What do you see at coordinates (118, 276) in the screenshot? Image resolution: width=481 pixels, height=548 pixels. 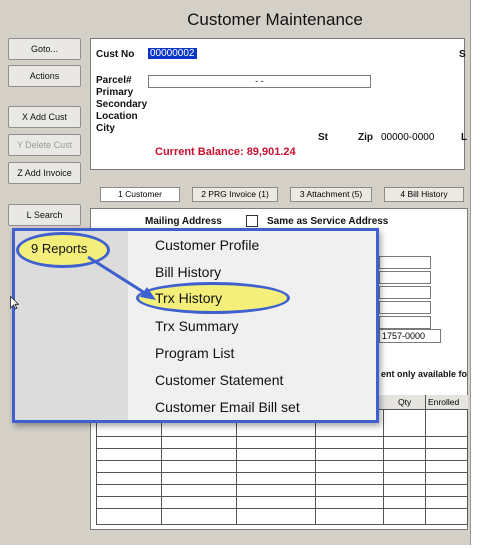 I see `callout-arrow-line` at bounding box center [118, 276].